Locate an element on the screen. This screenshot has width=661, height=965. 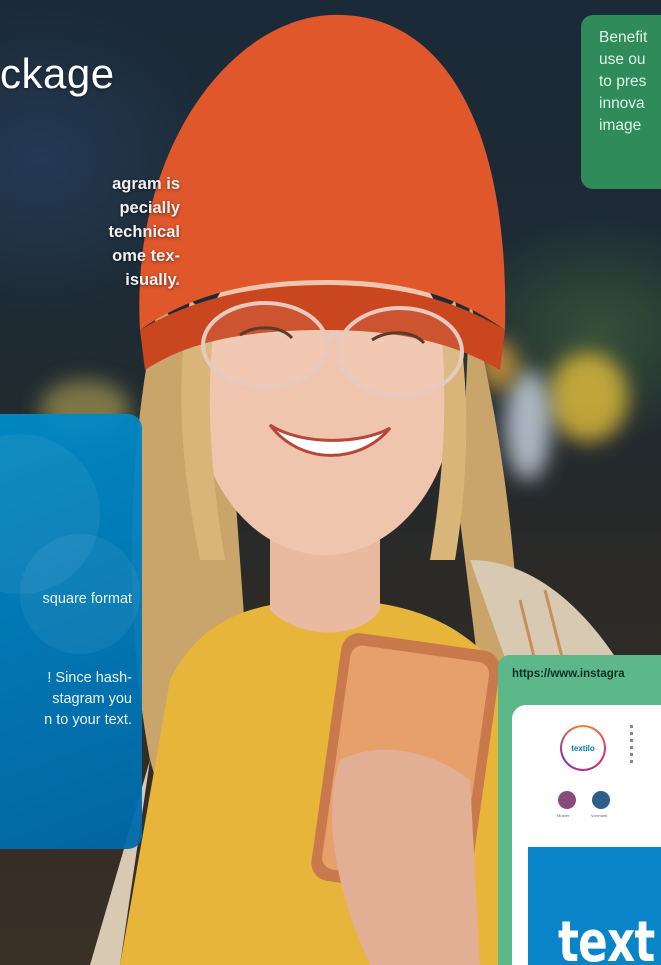
intro-line: pecially is located at coordinates (149, 208).